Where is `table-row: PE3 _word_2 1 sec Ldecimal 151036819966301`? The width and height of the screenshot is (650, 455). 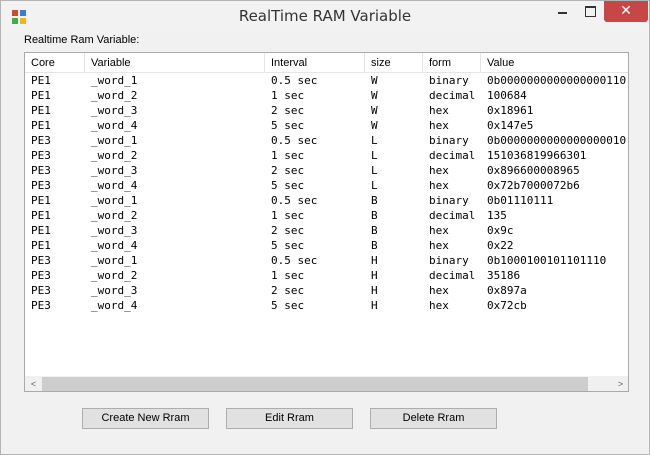 table-row: PE3 _word_2 1 sec Ldecimal 151036819966301 is located at coordinates (326, 155).